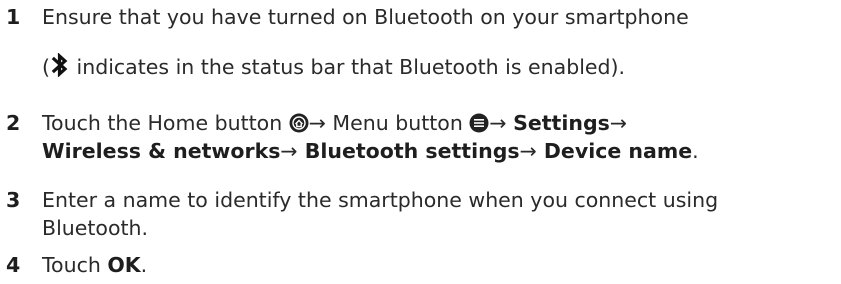 Image resolution: width=841 pixels, height=284 pixels. I want to click on wireless-networks-label: Wireless & networks, so click(161, 151).